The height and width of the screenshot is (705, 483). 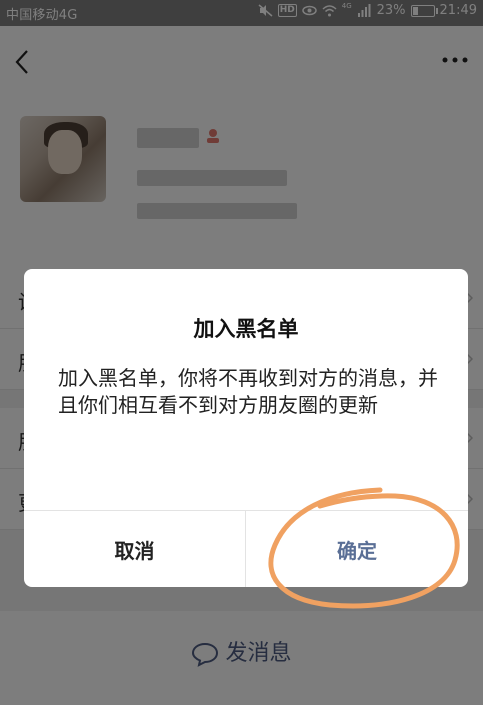 I want to click on dialog-message: 加入黑名单，你将不再收到对方的消息，并且你们相互看不到对方朋友圈的更新, so click(x=248, y=391).